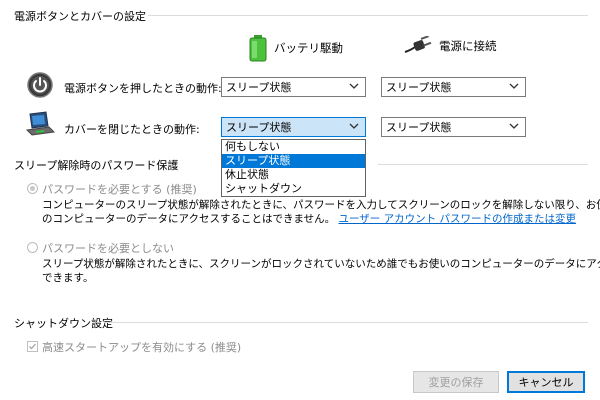  I want to click on fast-startup-checkbox, so click(32, 346).